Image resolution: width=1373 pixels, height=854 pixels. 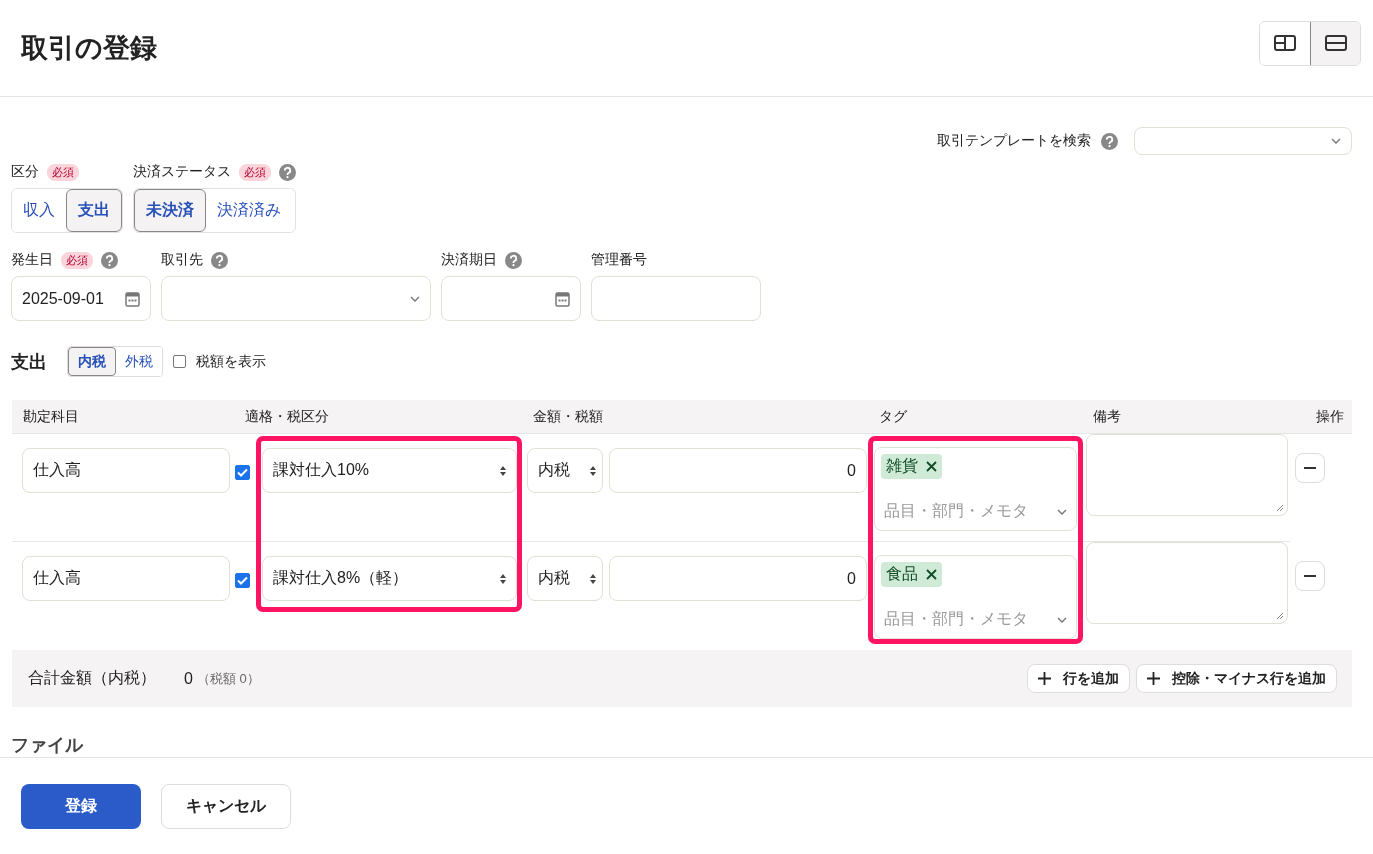 I want to click on total-label: 合計金額（内税）, so click(x=92, y=678).